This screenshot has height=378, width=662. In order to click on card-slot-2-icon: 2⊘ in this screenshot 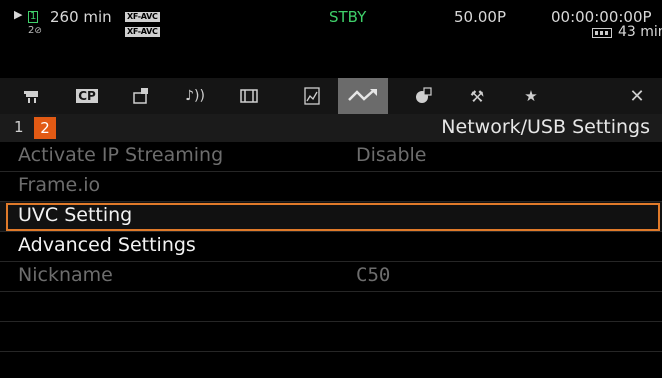, I will do `click(35, 30)`.